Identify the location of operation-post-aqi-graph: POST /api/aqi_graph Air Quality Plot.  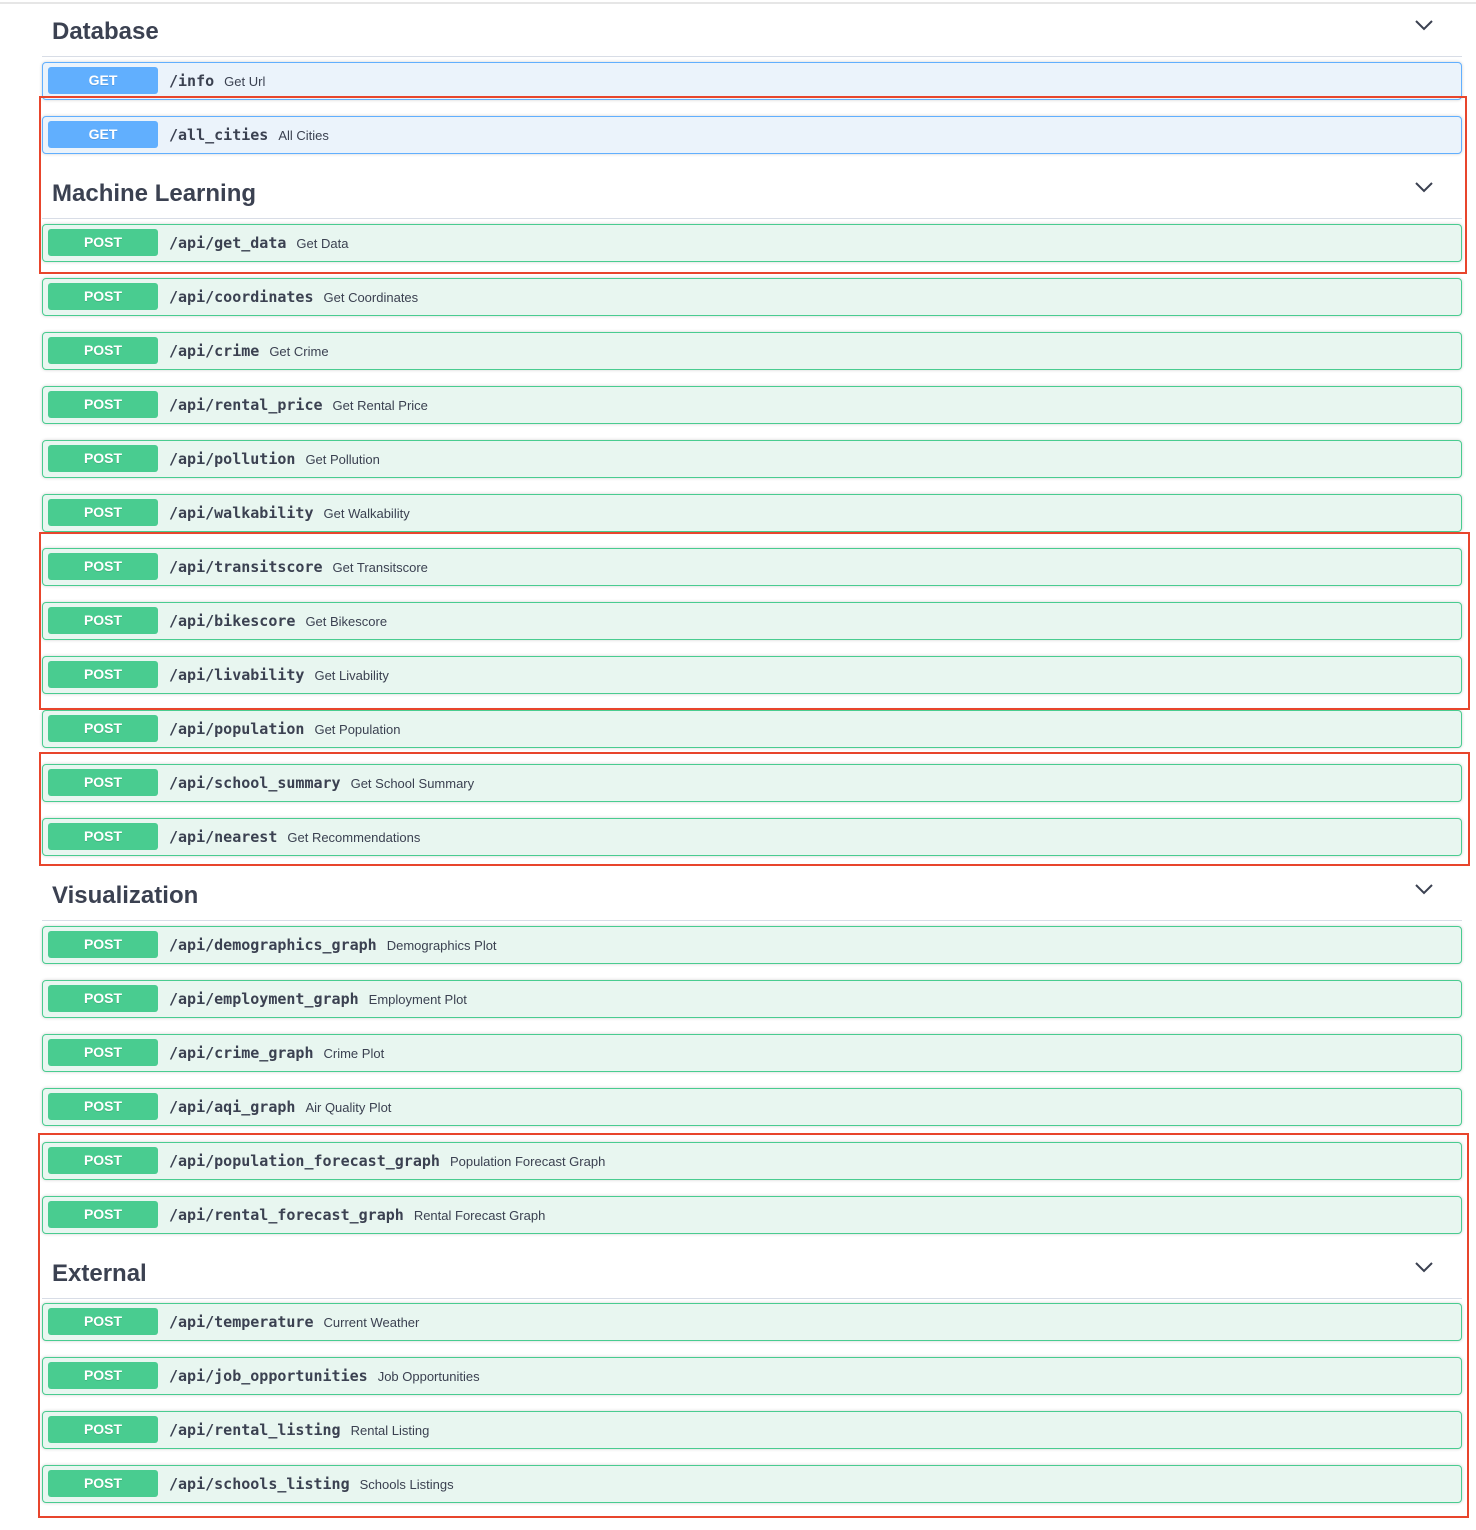
(752, 1107).